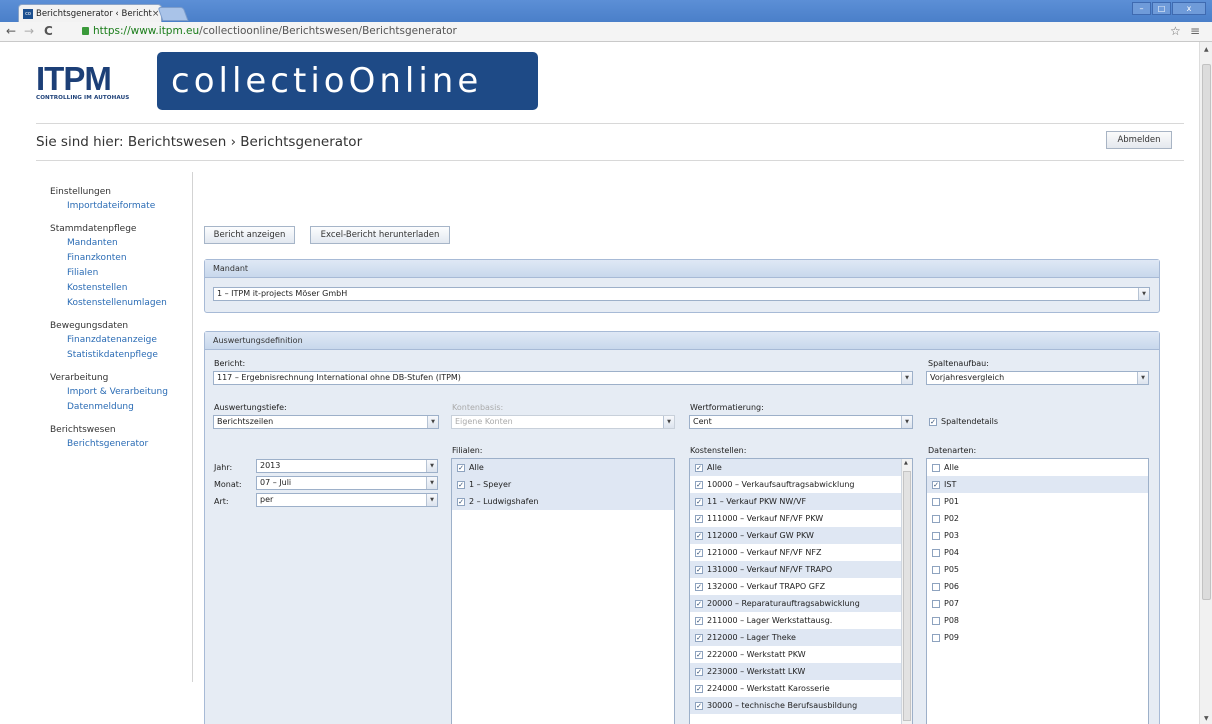 The image size is (1212, 724). I want to click on monat-select: 07 – Juli ▼, so click(347, 483).